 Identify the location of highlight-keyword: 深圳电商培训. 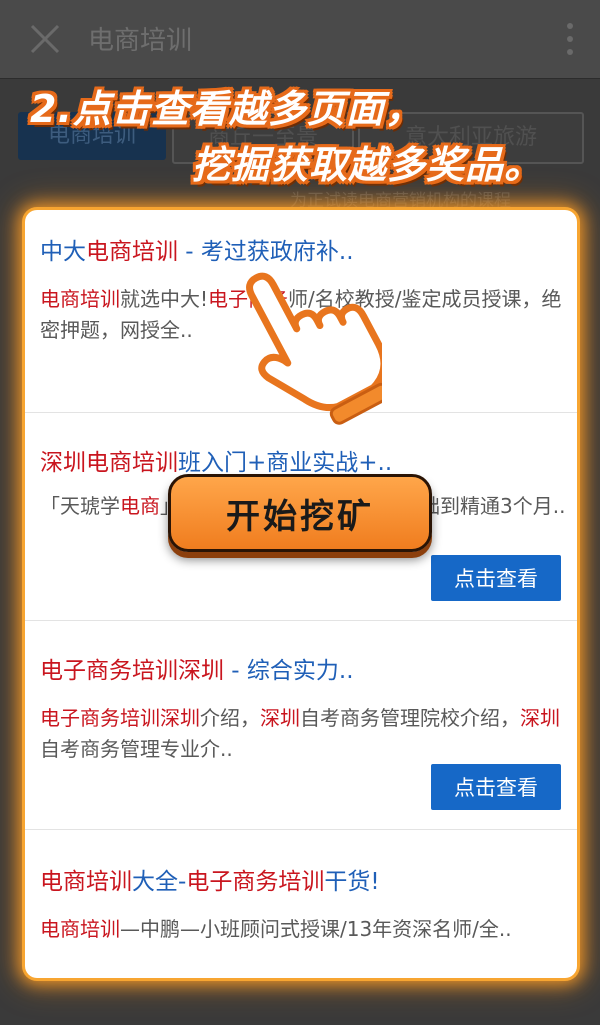
(109, 463).